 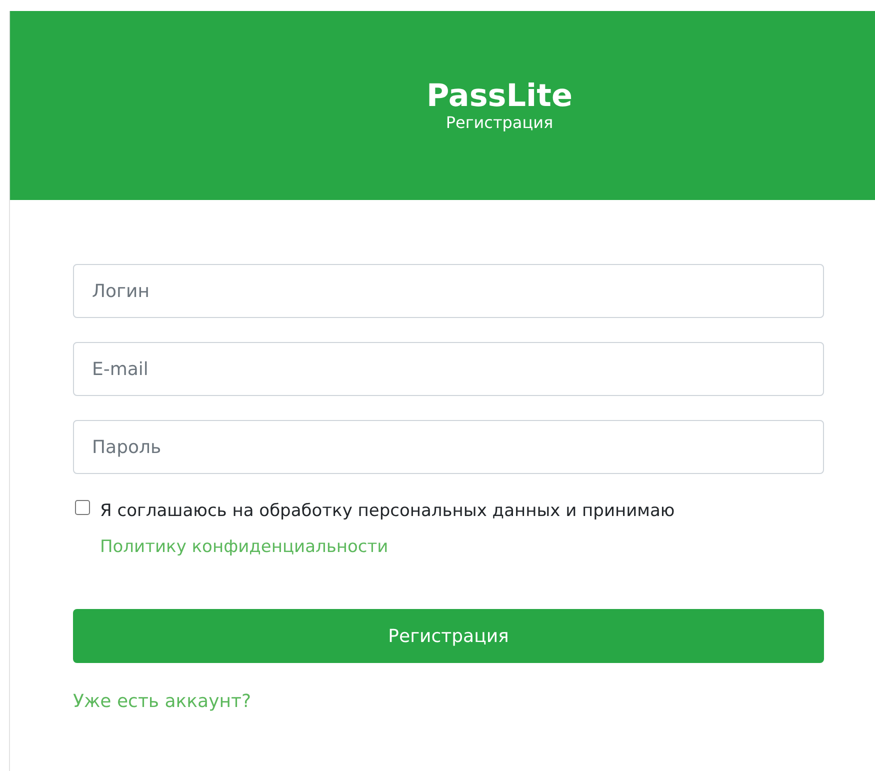 What do you see at coordinates (448, 369) in the screenshot?
I see `input-field: E-mail` at bounding box center [448, 369].